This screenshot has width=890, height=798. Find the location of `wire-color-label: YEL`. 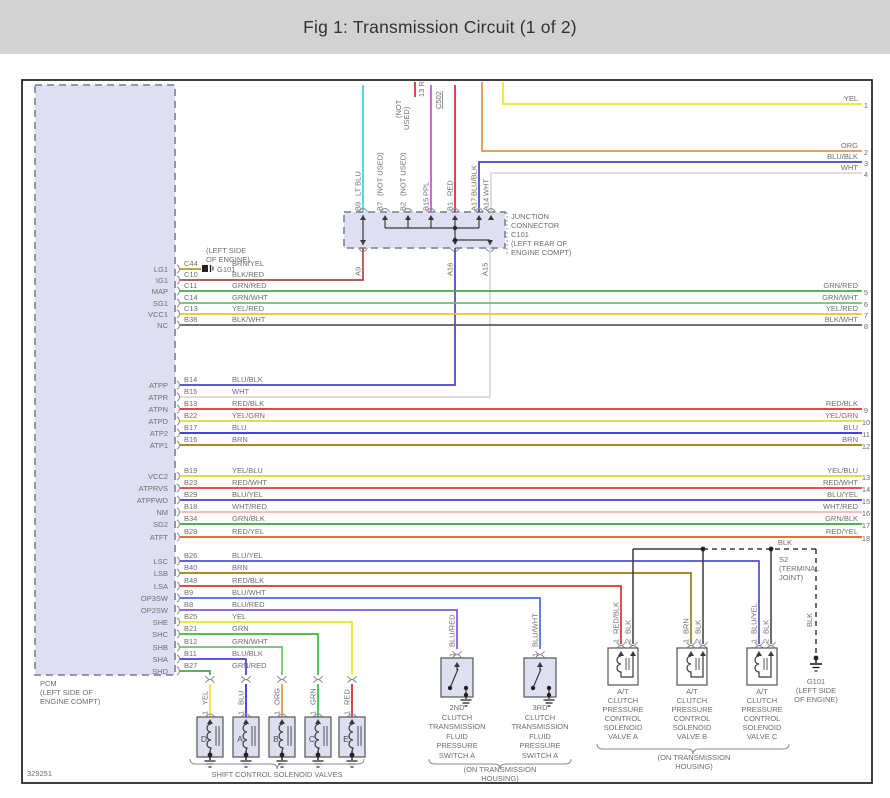

wire-color-label: YEL is located at coordinates (851, 98).